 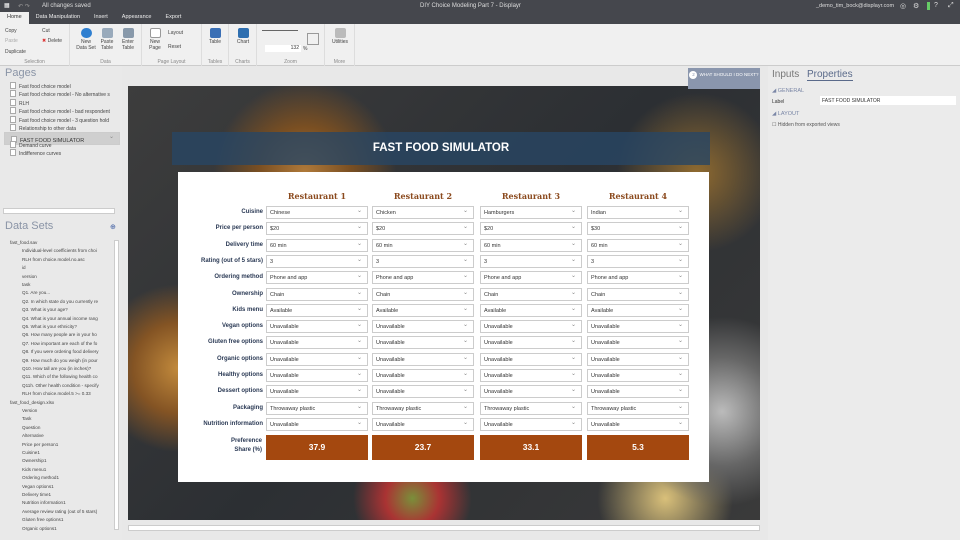 What do you see at coordinates (72, 486) in the screenshot?
I see `variable-item: Vegan options1` at bounding box center [72, 486].